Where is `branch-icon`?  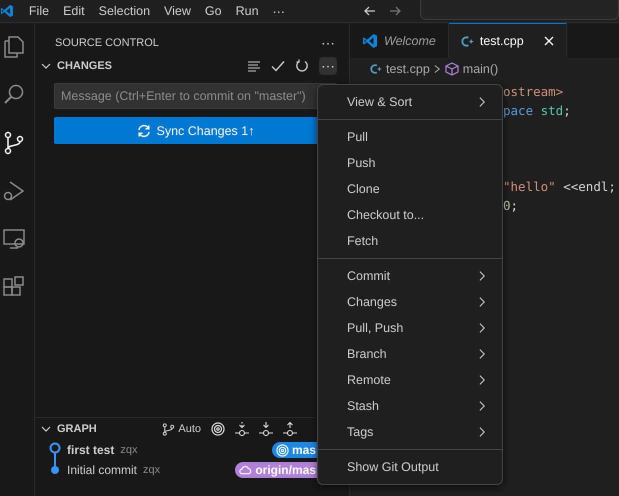 branch-icon is located at coordinates (169, 429).